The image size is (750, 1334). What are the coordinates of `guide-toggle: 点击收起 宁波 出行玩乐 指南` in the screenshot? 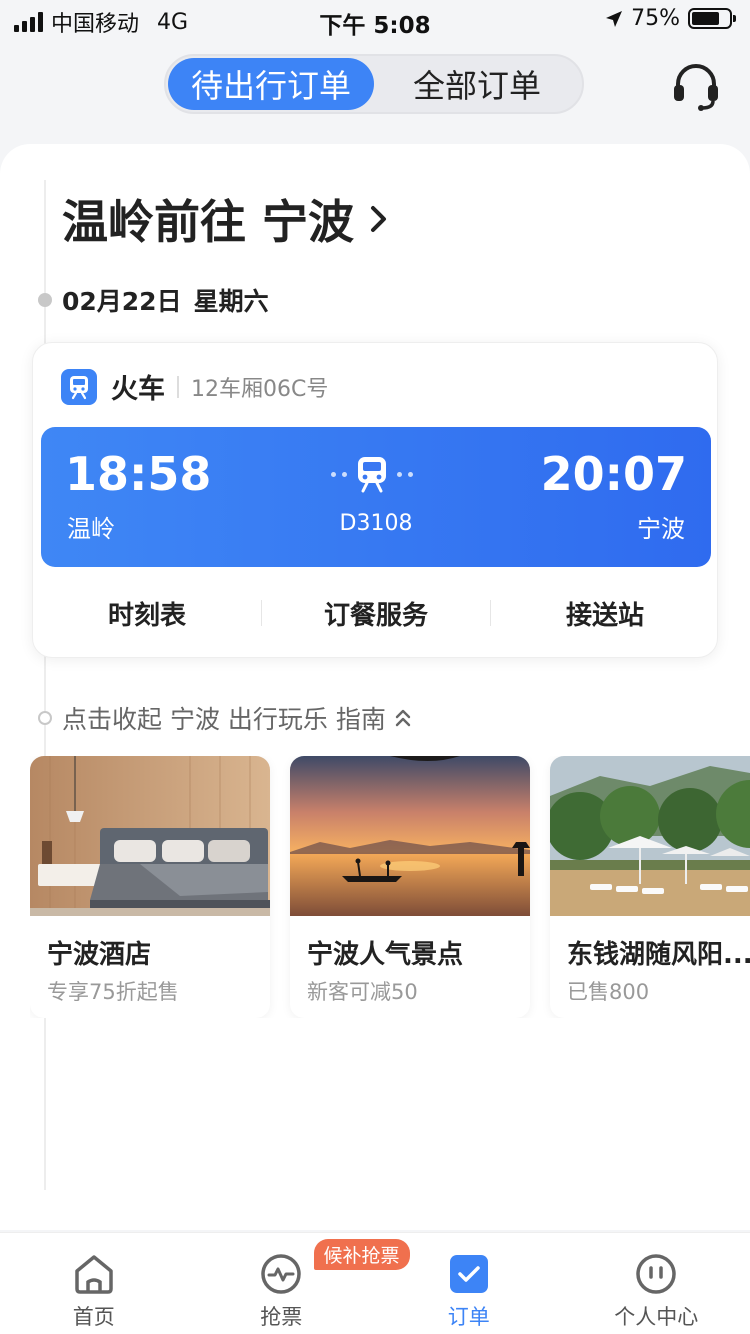 It's located at (225, 718).